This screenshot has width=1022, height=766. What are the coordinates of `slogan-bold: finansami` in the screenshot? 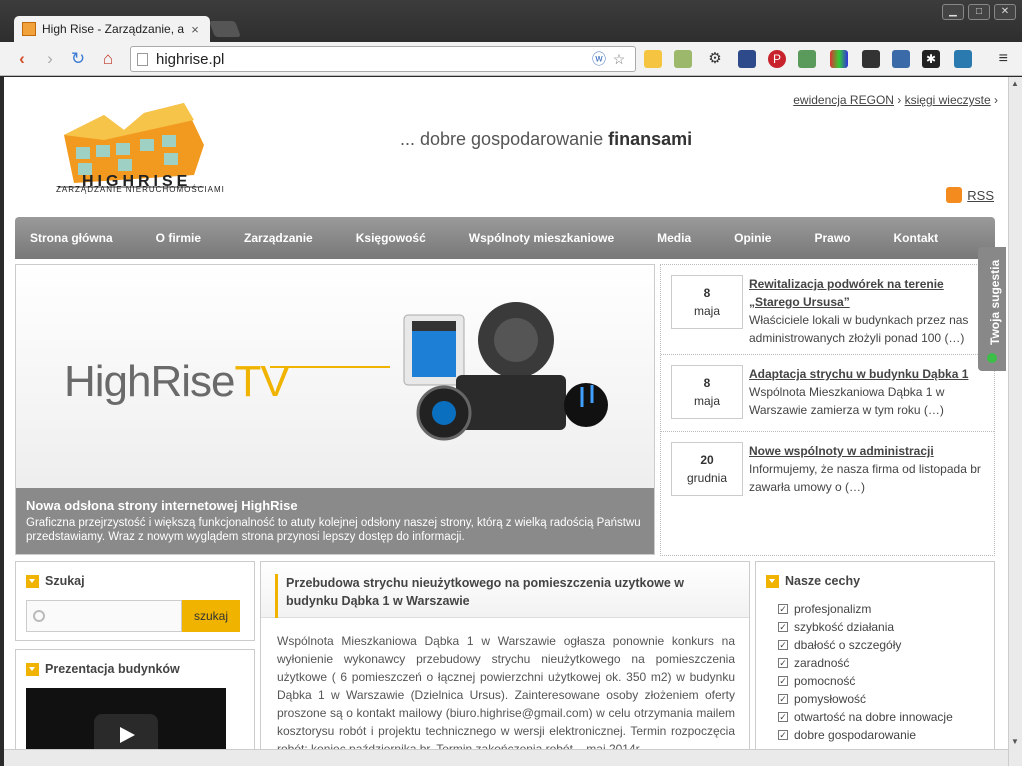 It's located at (650, 139).